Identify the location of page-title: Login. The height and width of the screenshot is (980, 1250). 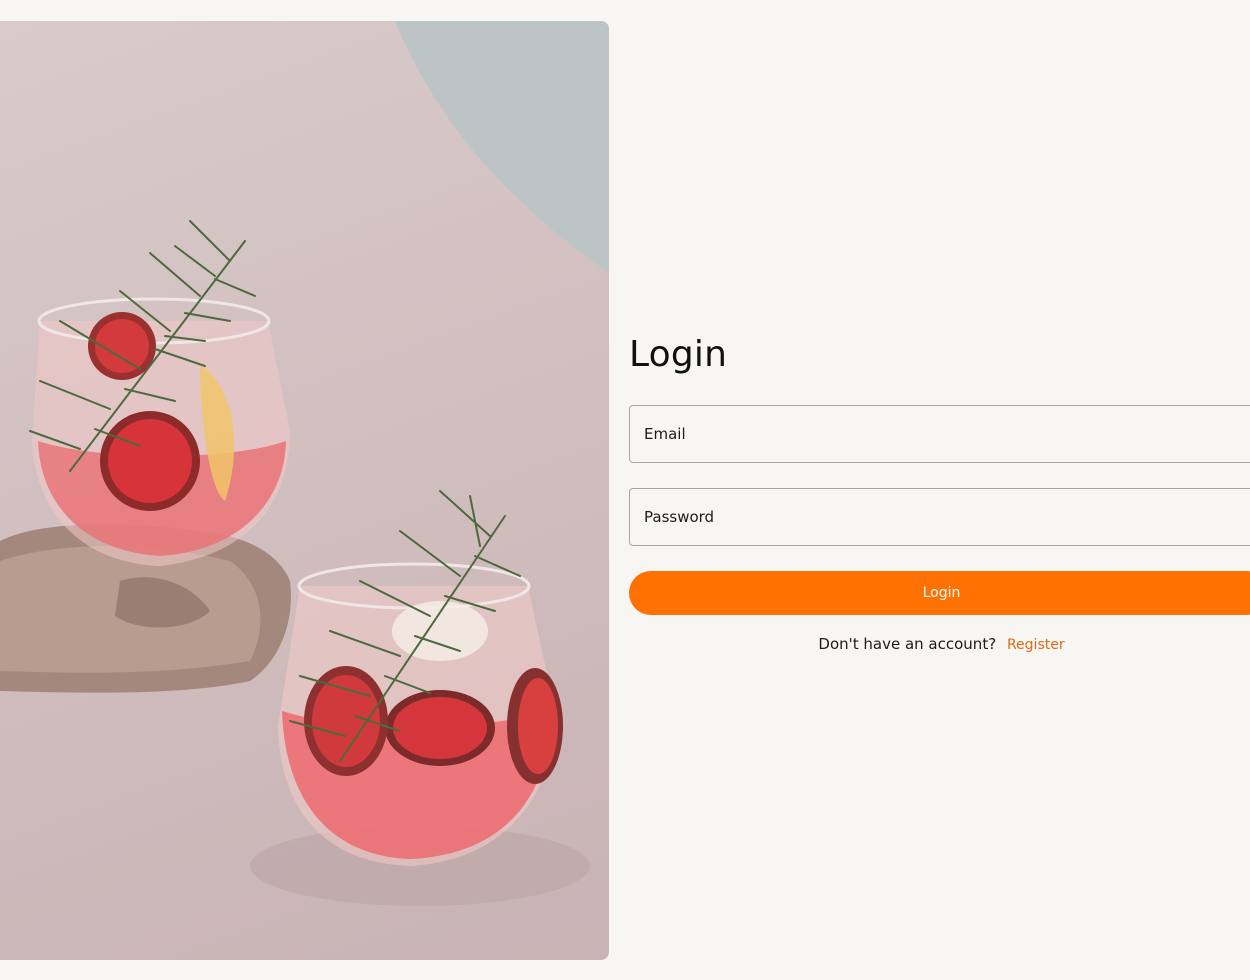
(678, 354).